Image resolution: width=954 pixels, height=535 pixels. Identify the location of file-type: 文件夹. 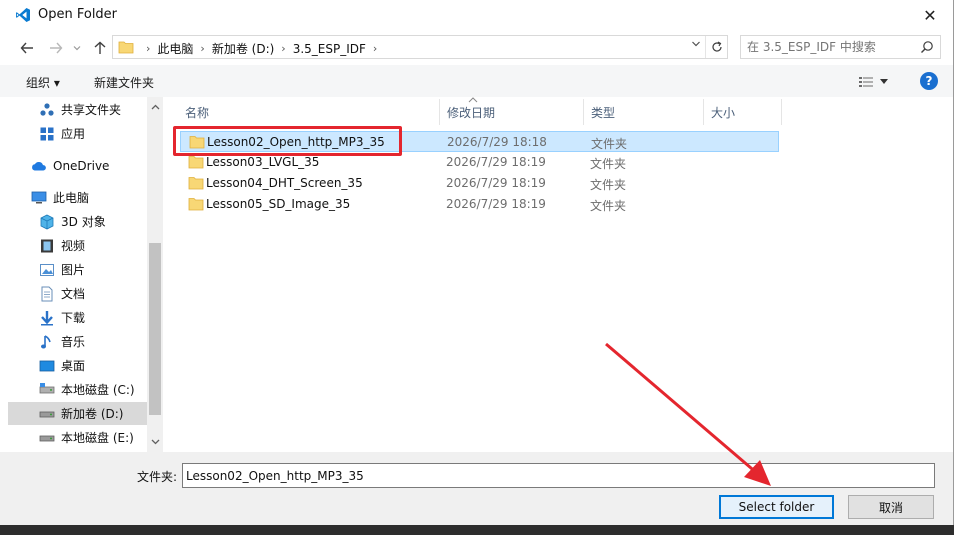
(608, 206).